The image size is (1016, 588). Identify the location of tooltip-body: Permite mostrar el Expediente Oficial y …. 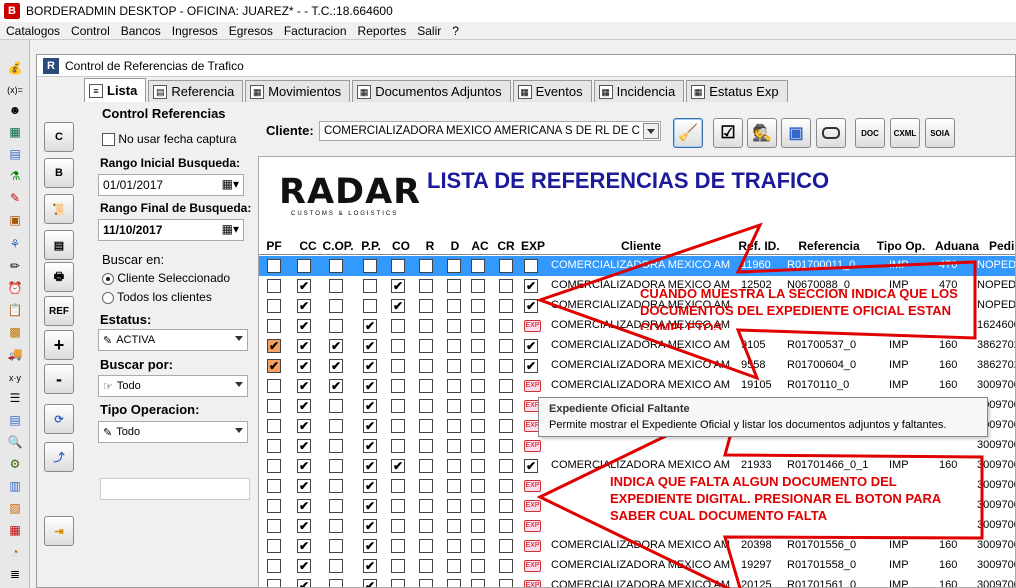
(748, 425).